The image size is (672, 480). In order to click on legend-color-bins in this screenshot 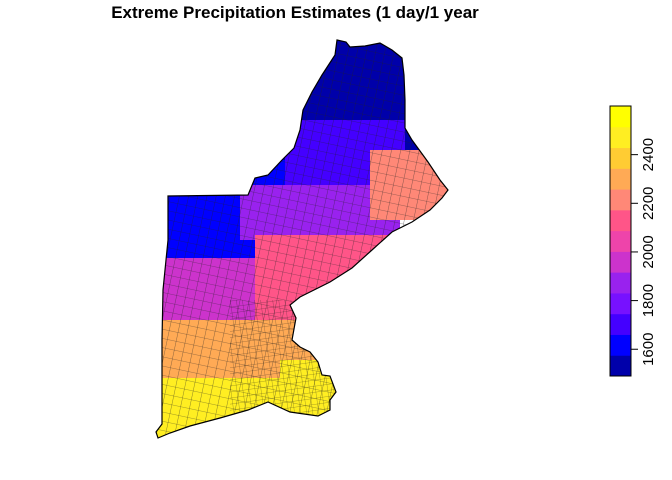, I will do `click(620, 241)`.